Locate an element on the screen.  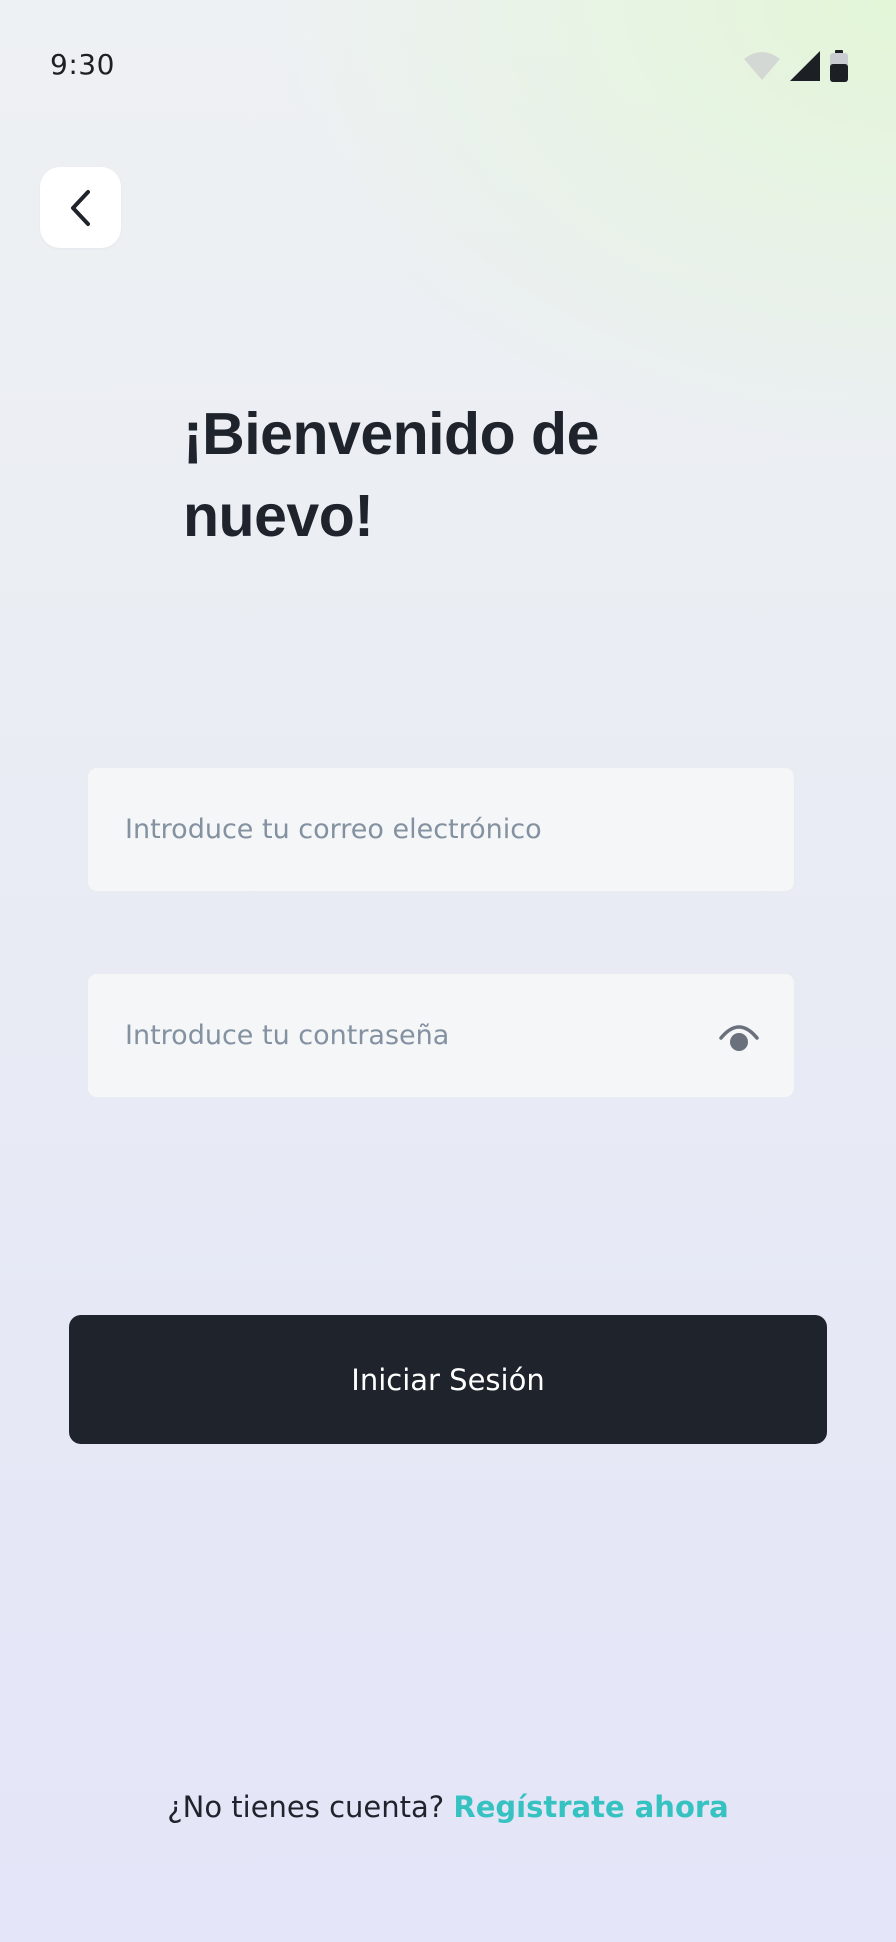
register-prompt-text: ¿No tienes cuenta? is located at coordinates (306, 1807).